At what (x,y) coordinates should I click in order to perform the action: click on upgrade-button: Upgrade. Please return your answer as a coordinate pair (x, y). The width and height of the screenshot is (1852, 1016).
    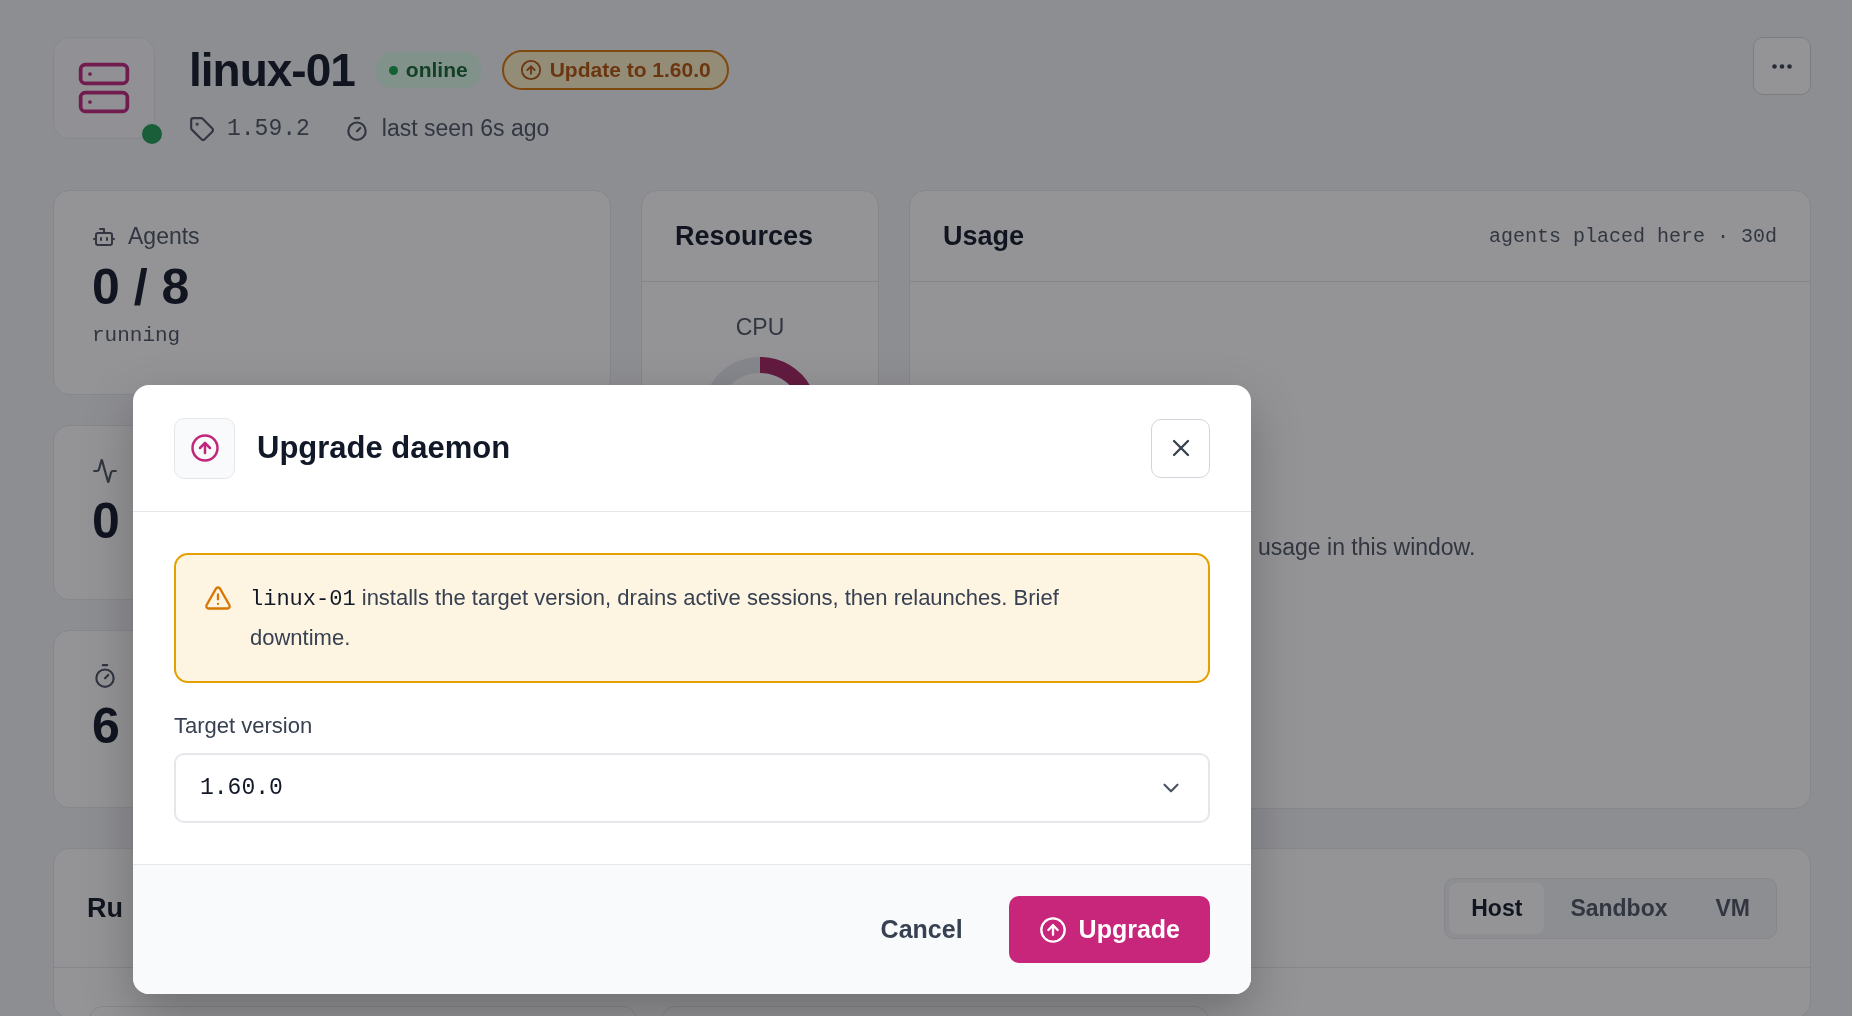
    Looking at the image, I should click on (1109, 929).